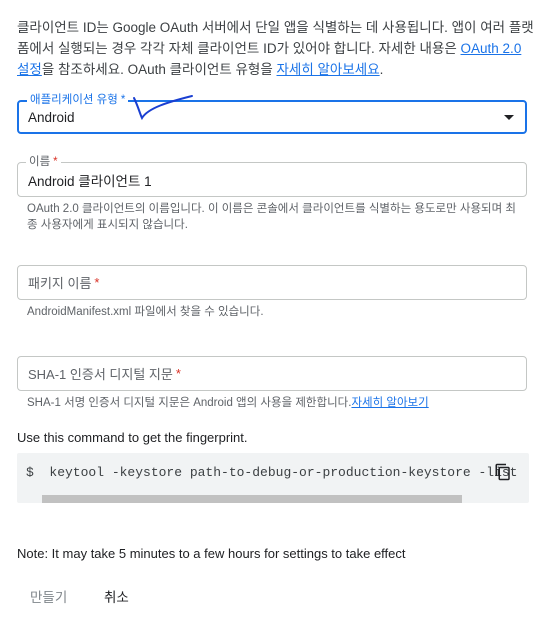 The height and width of the screenshot is (623, 554). What do you see at coordinates (51, 117) in the screenshot?
I see `application-type-value: Android` at bounding box center [51, 117].